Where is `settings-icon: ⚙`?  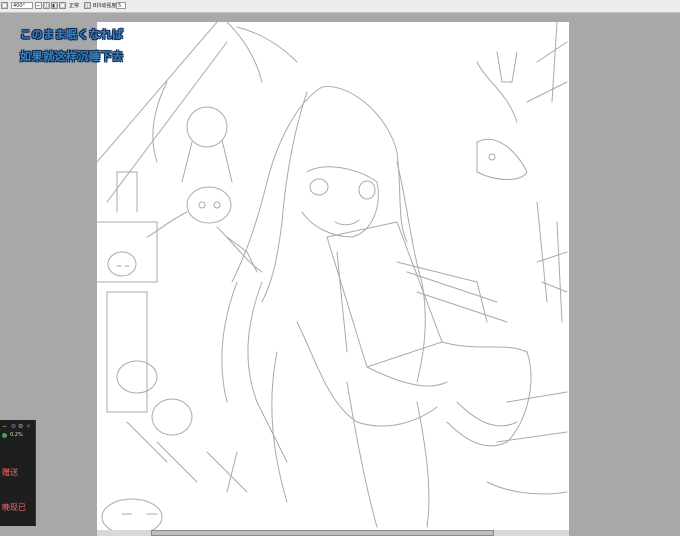
settings-icon: ⚙ is located at coordinates (20, 426).